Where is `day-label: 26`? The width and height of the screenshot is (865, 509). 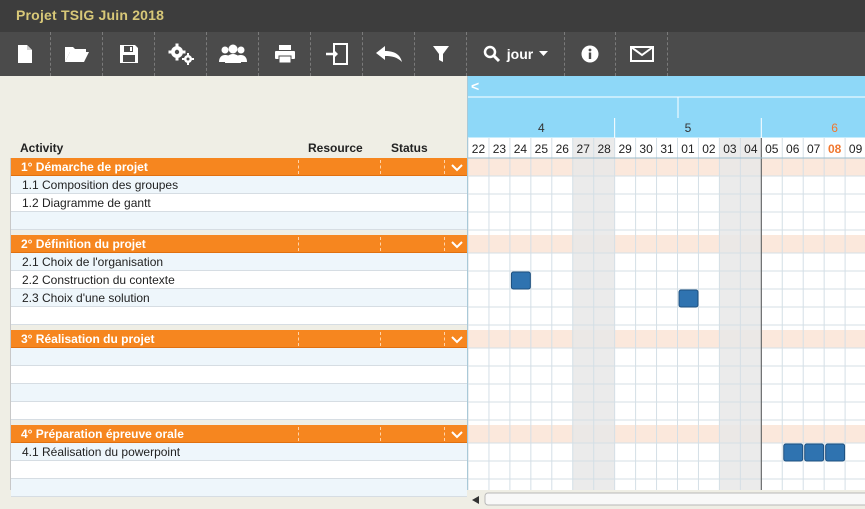 day-label: 26 is located at coordinates (563, 149).